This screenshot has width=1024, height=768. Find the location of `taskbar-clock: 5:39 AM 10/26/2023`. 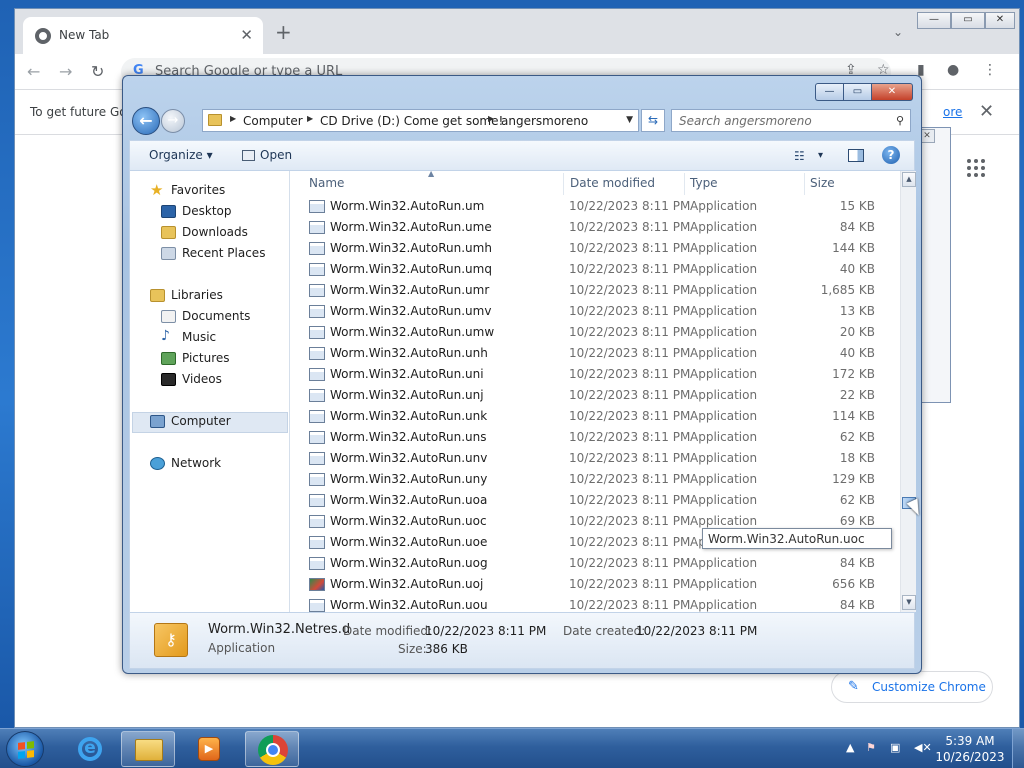

taskbar-clock: 5:39 AM 10/26/2023 is located at coordinates (970, 749).